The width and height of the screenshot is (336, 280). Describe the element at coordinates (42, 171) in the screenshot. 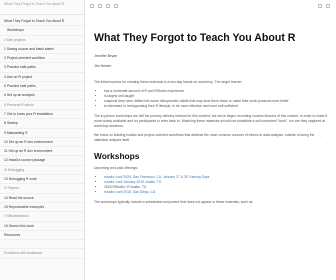

I see `sidebar-part-label: III Debugging` at that location.